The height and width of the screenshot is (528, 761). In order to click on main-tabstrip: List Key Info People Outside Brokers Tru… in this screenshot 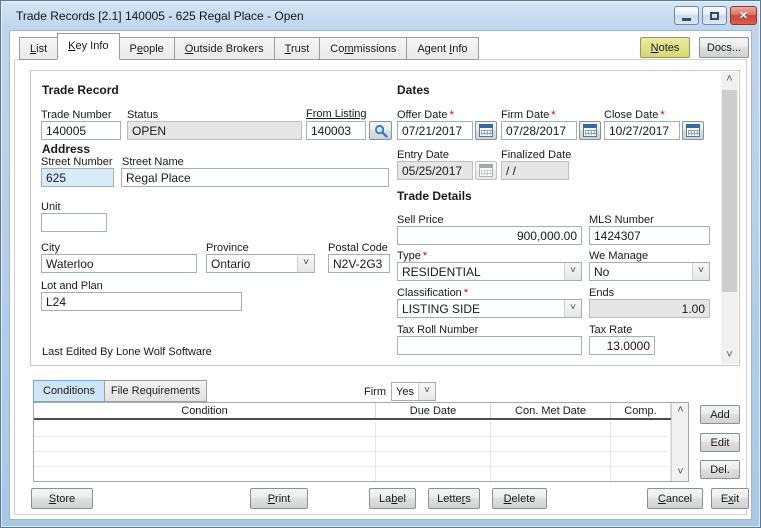, I will do `click(249, 46)`.